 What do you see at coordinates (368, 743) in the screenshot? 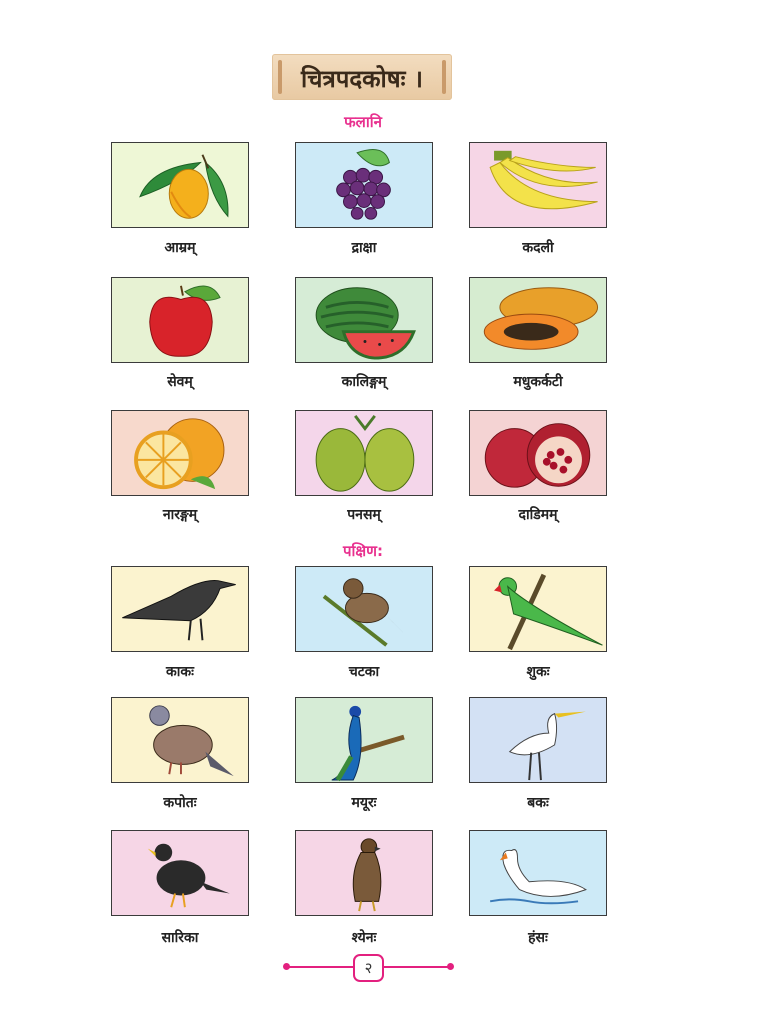
I see `peacock-icon` at bounding box center [368, 743].